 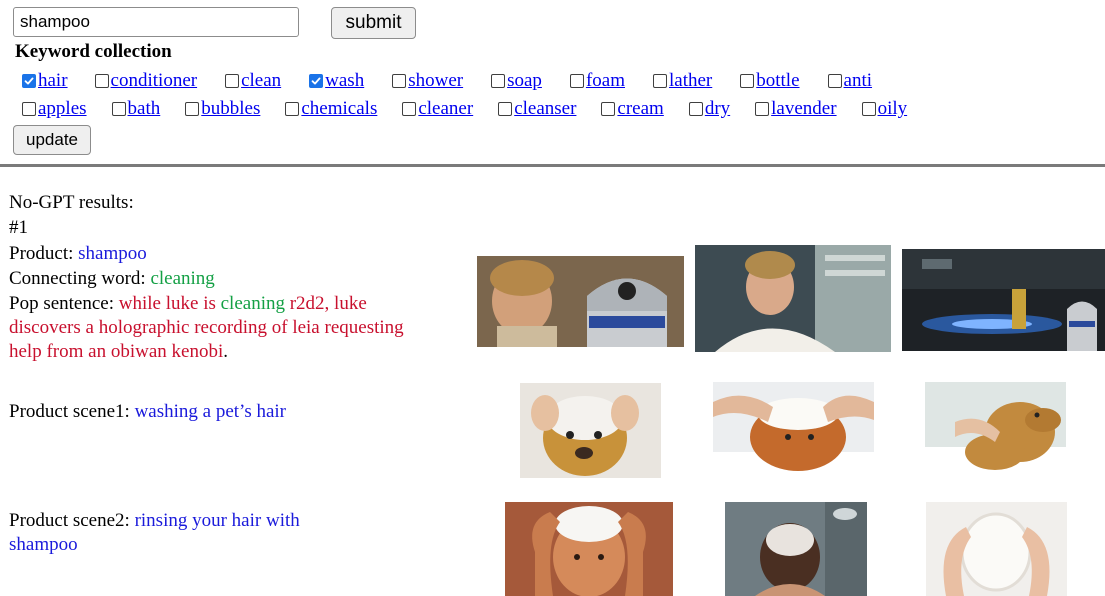 What do you see at coordinates (777, 81) in the screenshot?
I see `keyword-link: bottle` at bounding box center [777, 81].